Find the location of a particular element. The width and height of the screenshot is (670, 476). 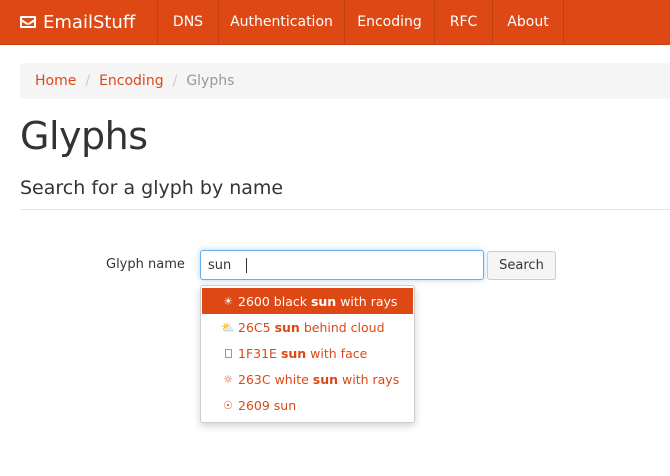

page-subtitle: Search for a glyph by name is located at coordinates (152, 188).